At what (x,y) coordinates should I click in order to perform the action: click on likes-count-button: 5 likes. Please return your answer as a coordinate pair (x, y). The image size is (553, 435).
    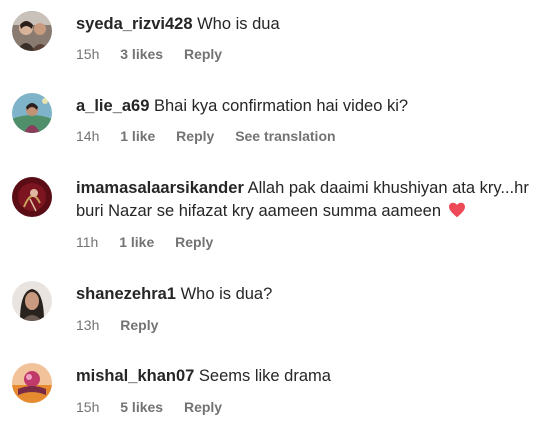
    Looking at the image, I should click on (141, 407).